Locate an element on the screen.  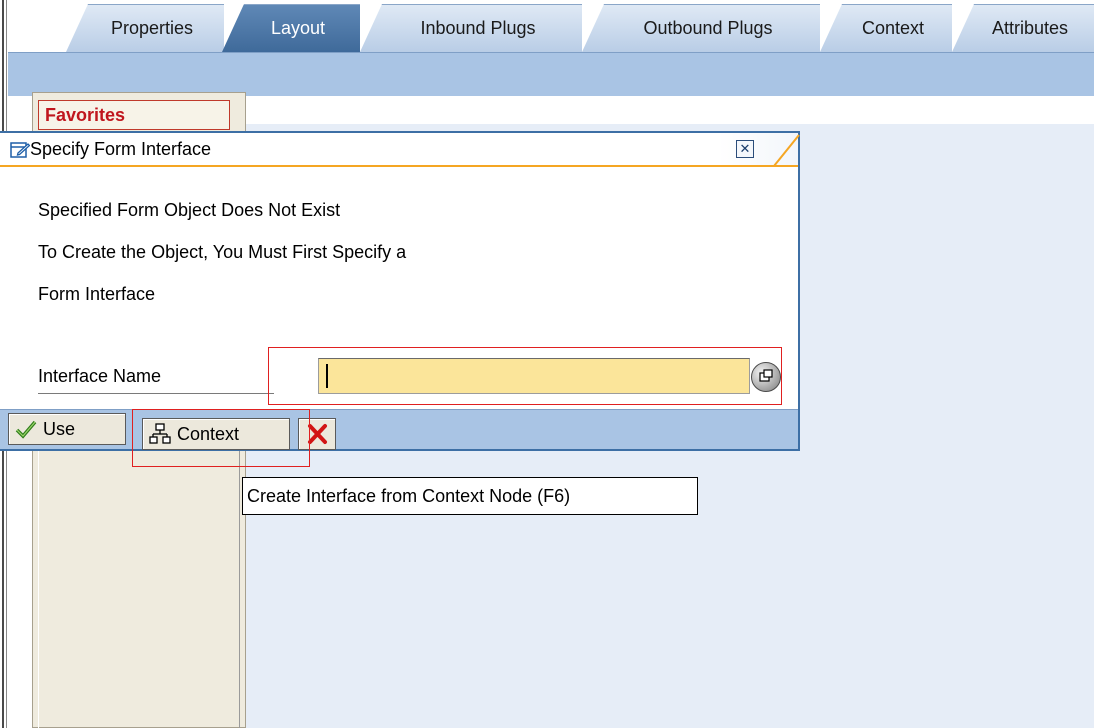
favorites-panel-inner is located at coordinates (139, 584).